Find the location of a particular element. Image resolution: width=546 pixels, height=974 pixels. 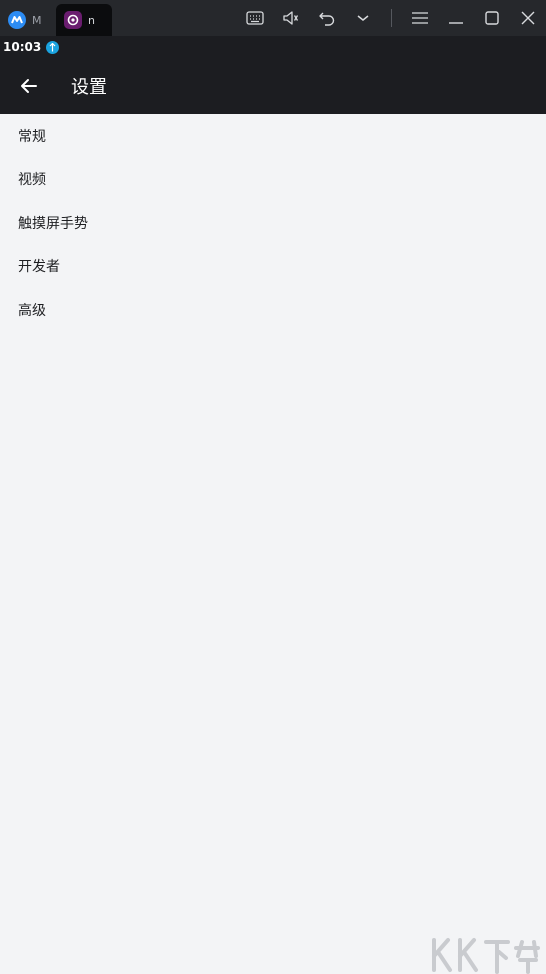

undo-icon is located at coordinates (327, 19).